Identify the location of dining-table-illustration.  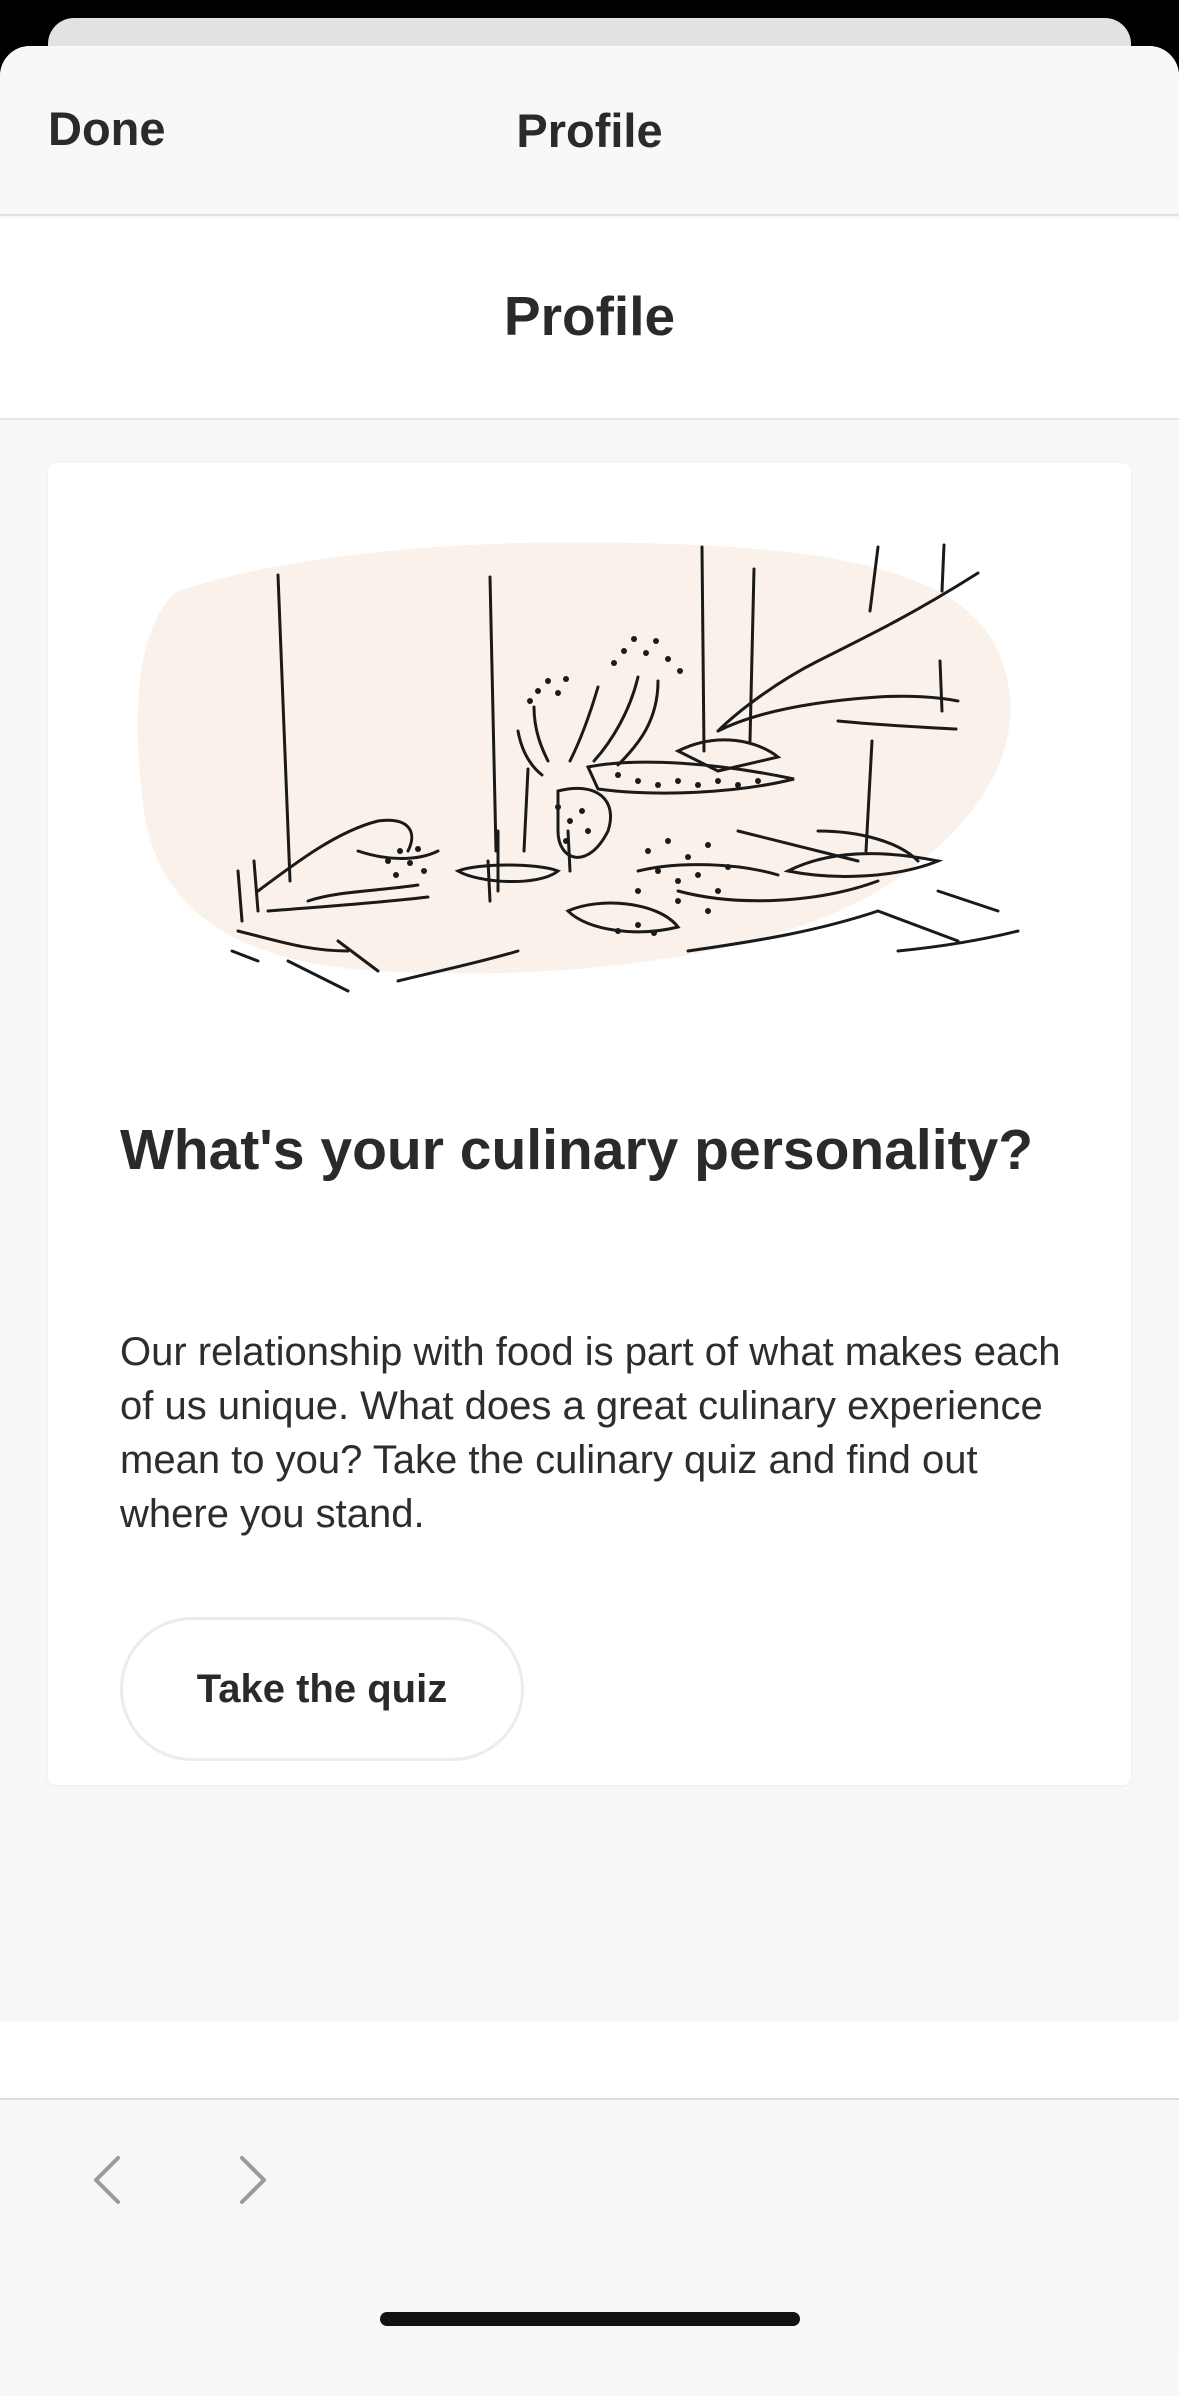
(578, 767).